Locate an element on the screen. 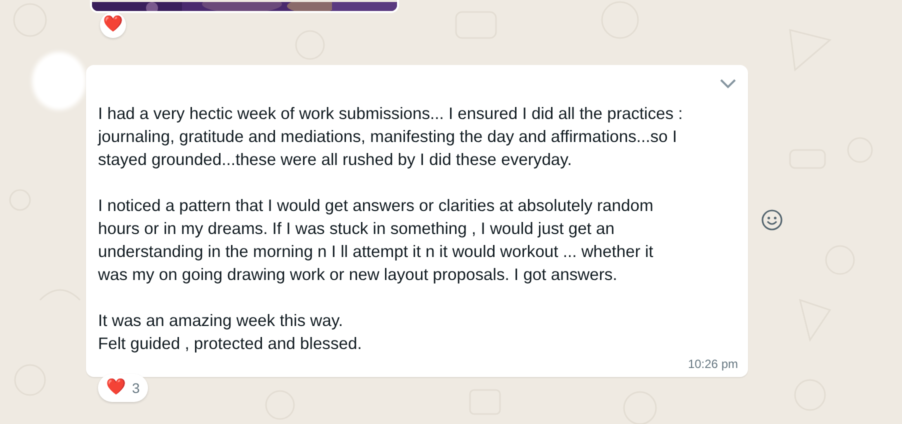  chevron-down-icon is located at coordinates (728, 84).